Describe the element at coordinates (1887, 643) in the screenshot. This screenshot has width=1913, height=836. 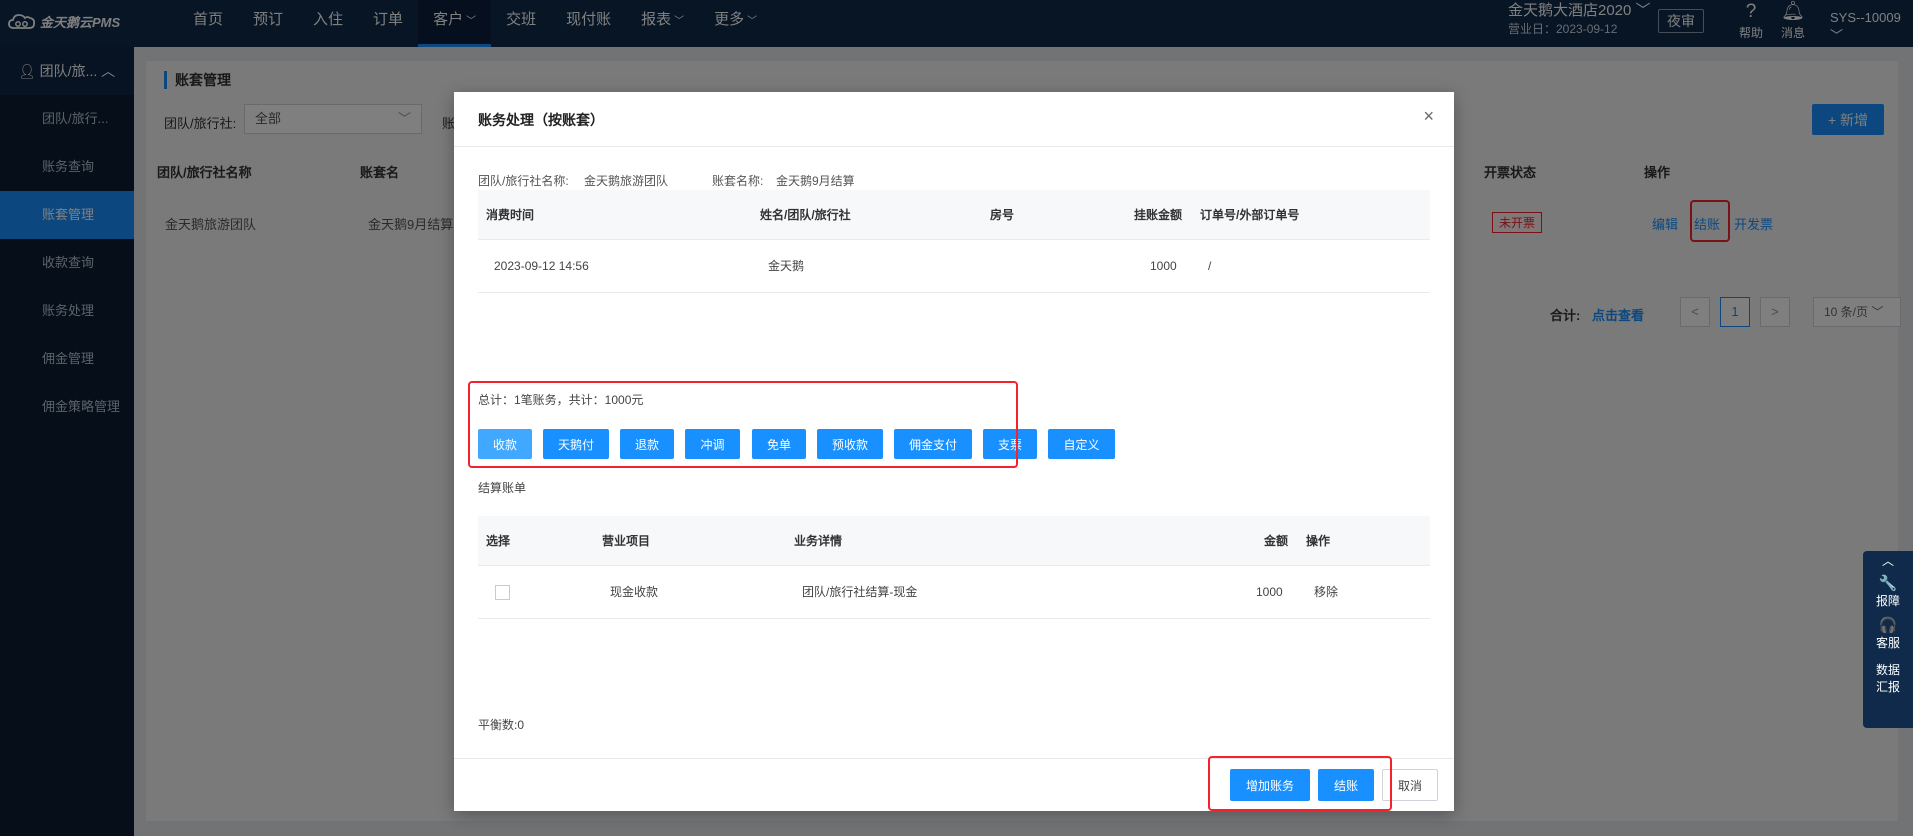
I see `customer-service-label: 客服` at that location.